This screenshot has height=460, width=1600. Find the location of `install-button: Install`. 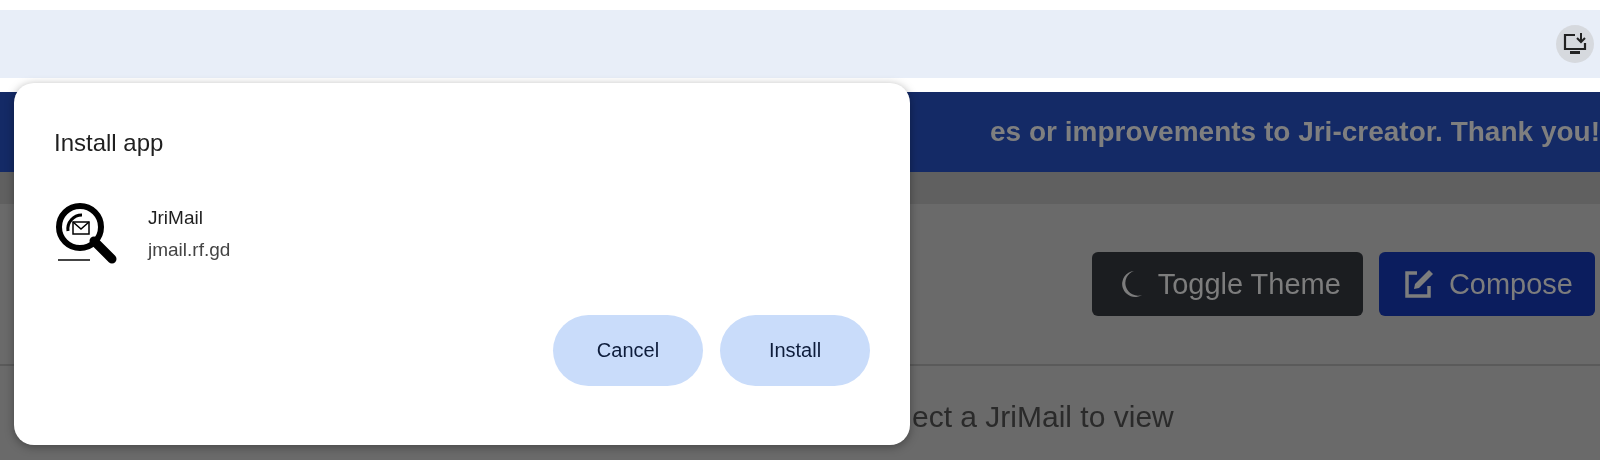

install-button: Install is located at coordinates (795, 350).